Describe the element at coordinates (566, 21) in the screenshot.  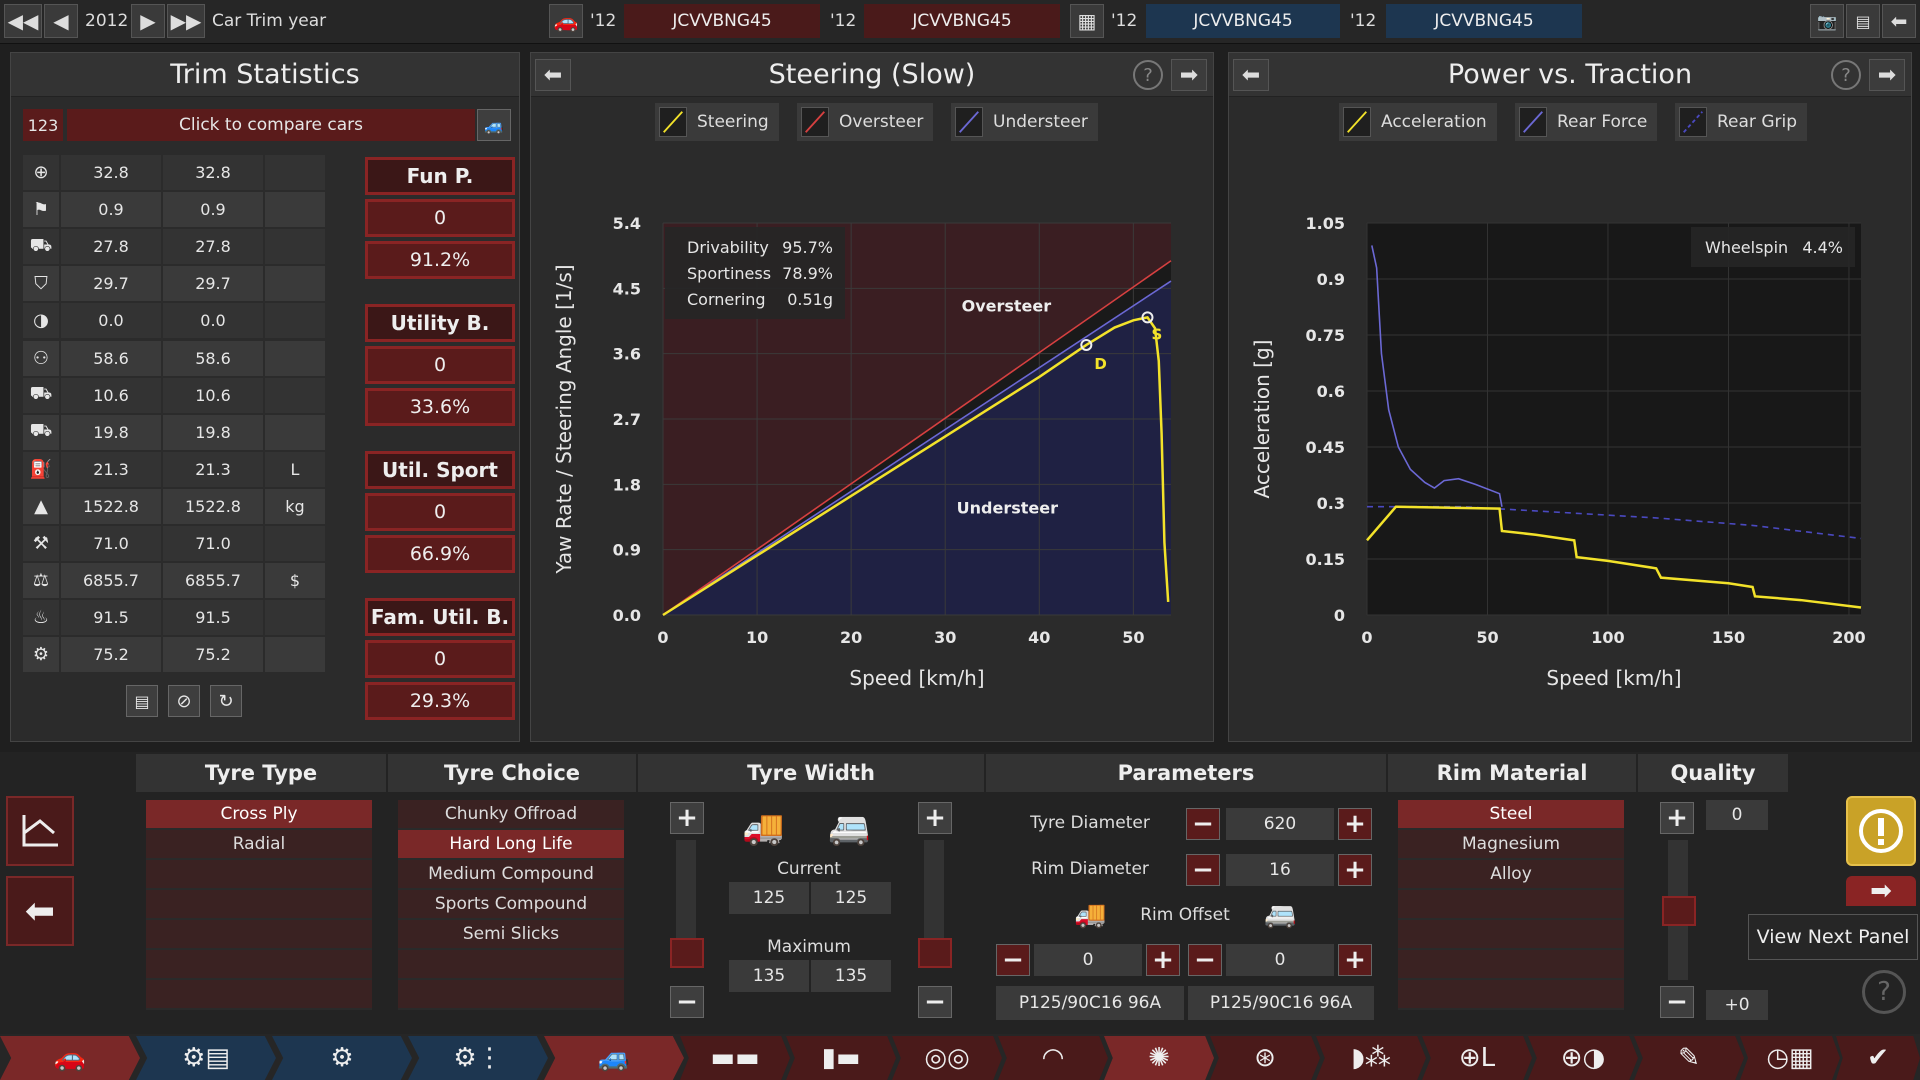
I see `car-icon: 🚗` at that location.